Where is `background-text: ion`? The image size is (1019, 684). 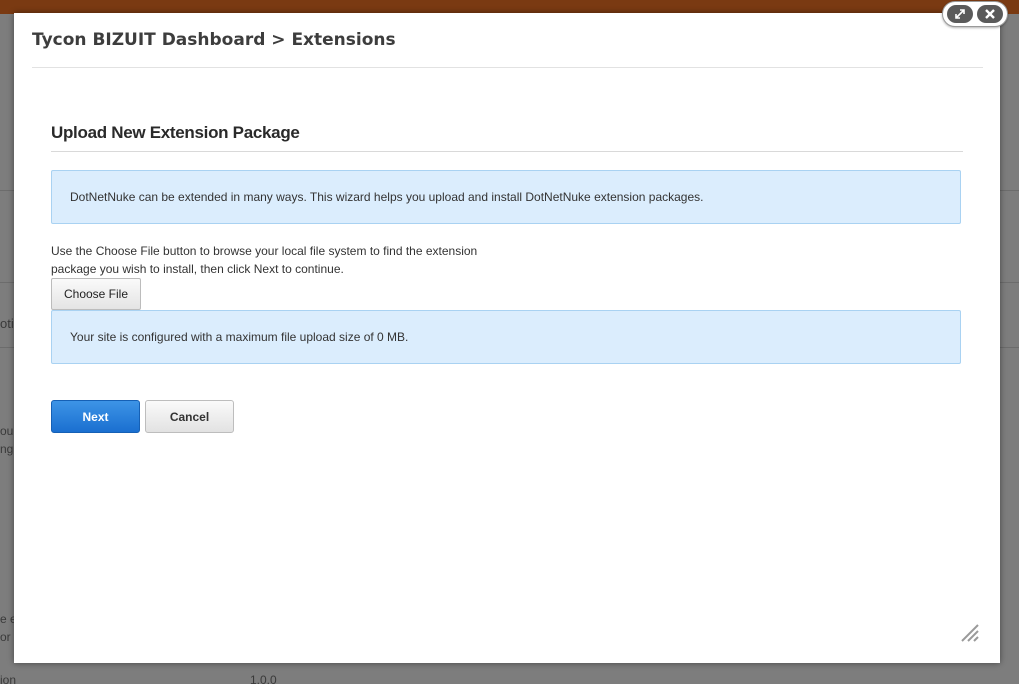 background-text: ion is located at coordinates (8, 678).